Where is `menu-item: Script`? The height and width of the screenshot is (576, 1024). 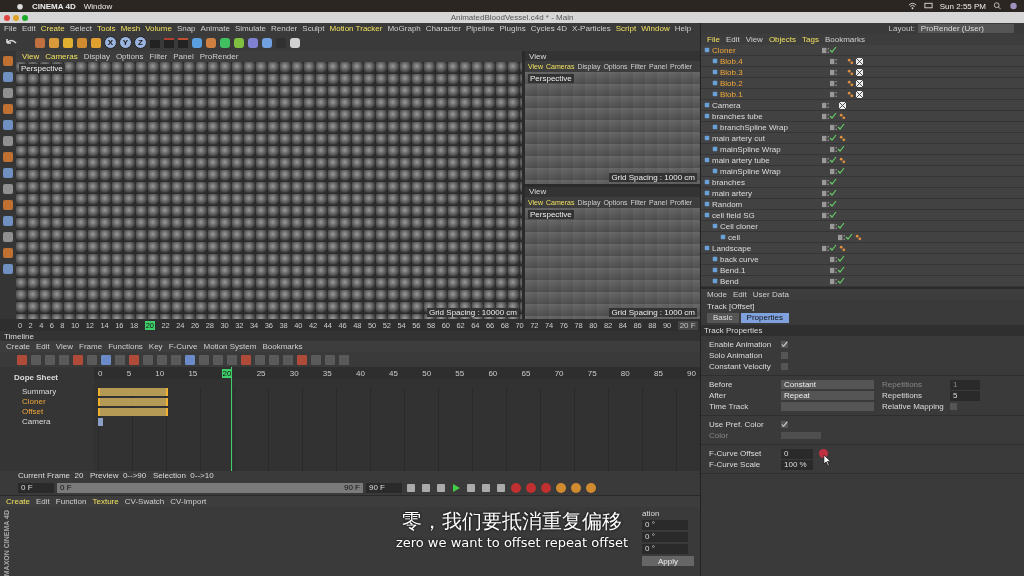 menu-item: Script is located at coordinates (626, 28).